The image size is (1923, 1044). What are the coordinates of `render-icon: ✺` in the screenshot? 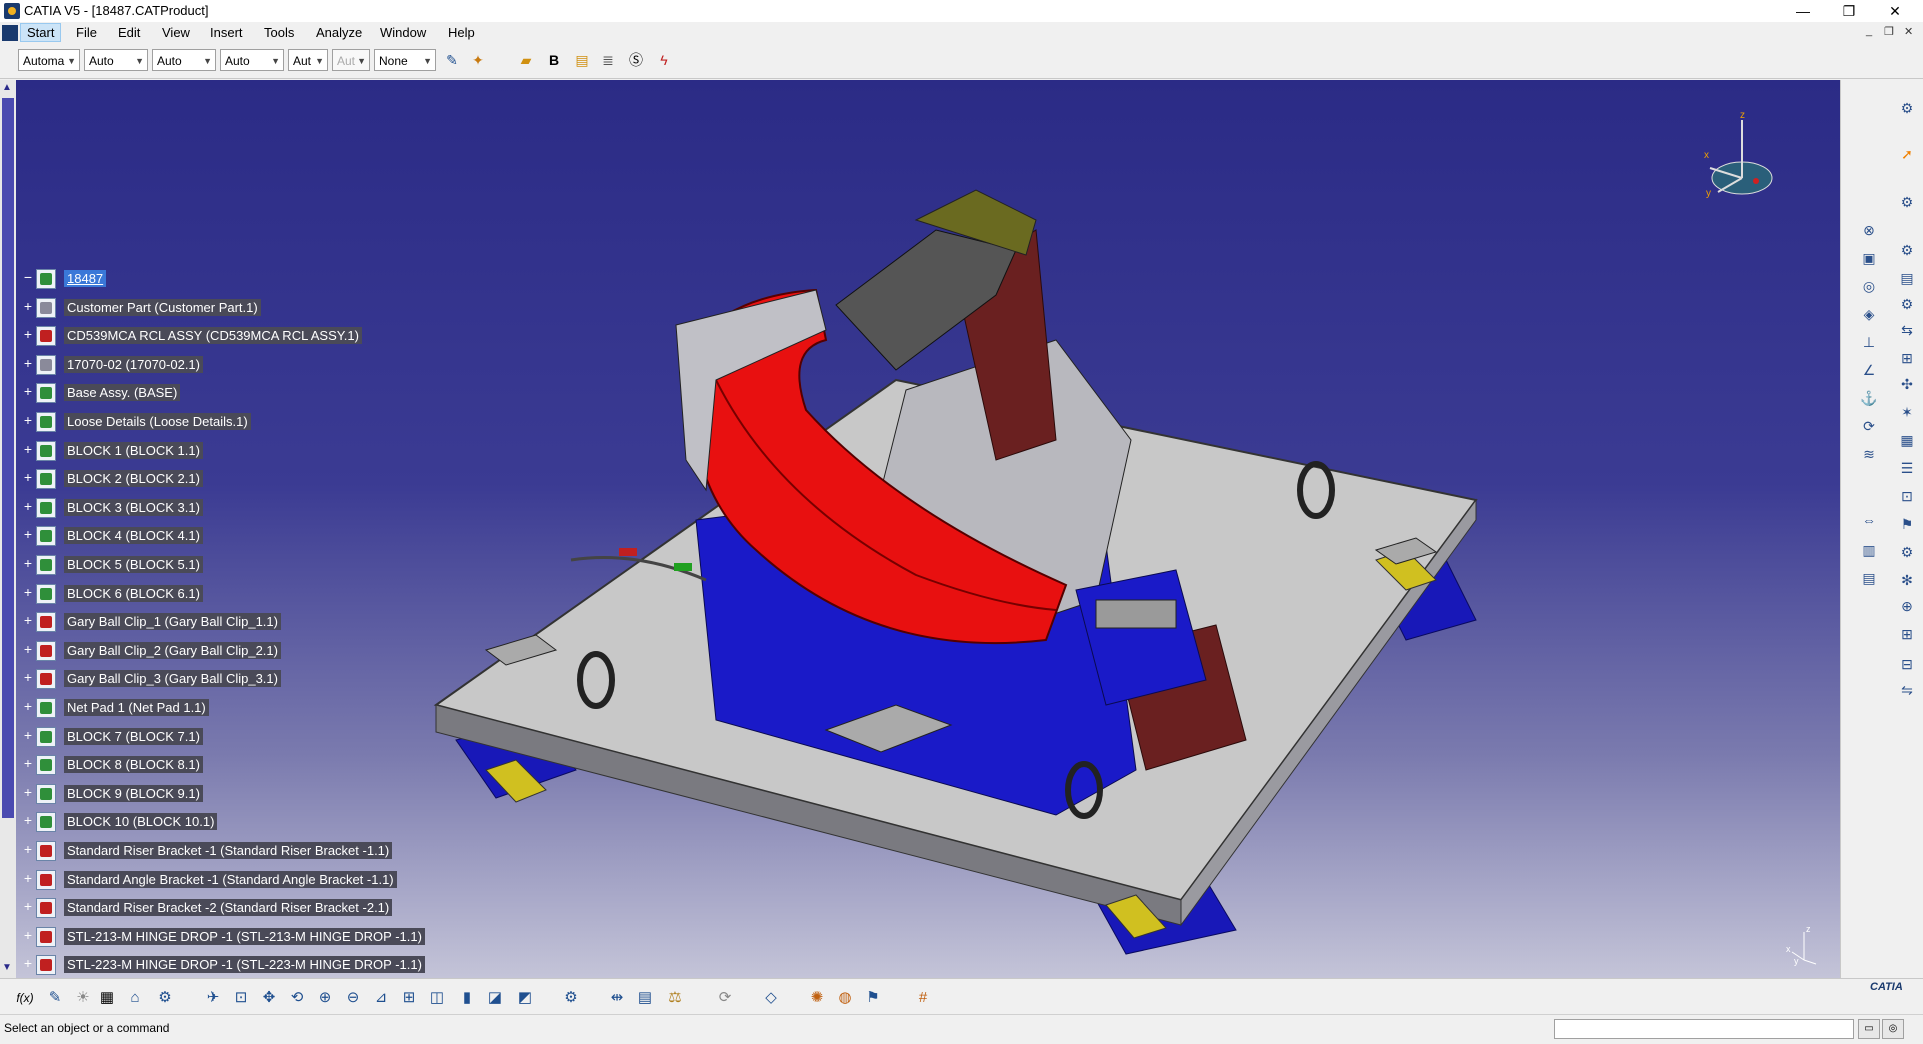 It's located at (817, 998).